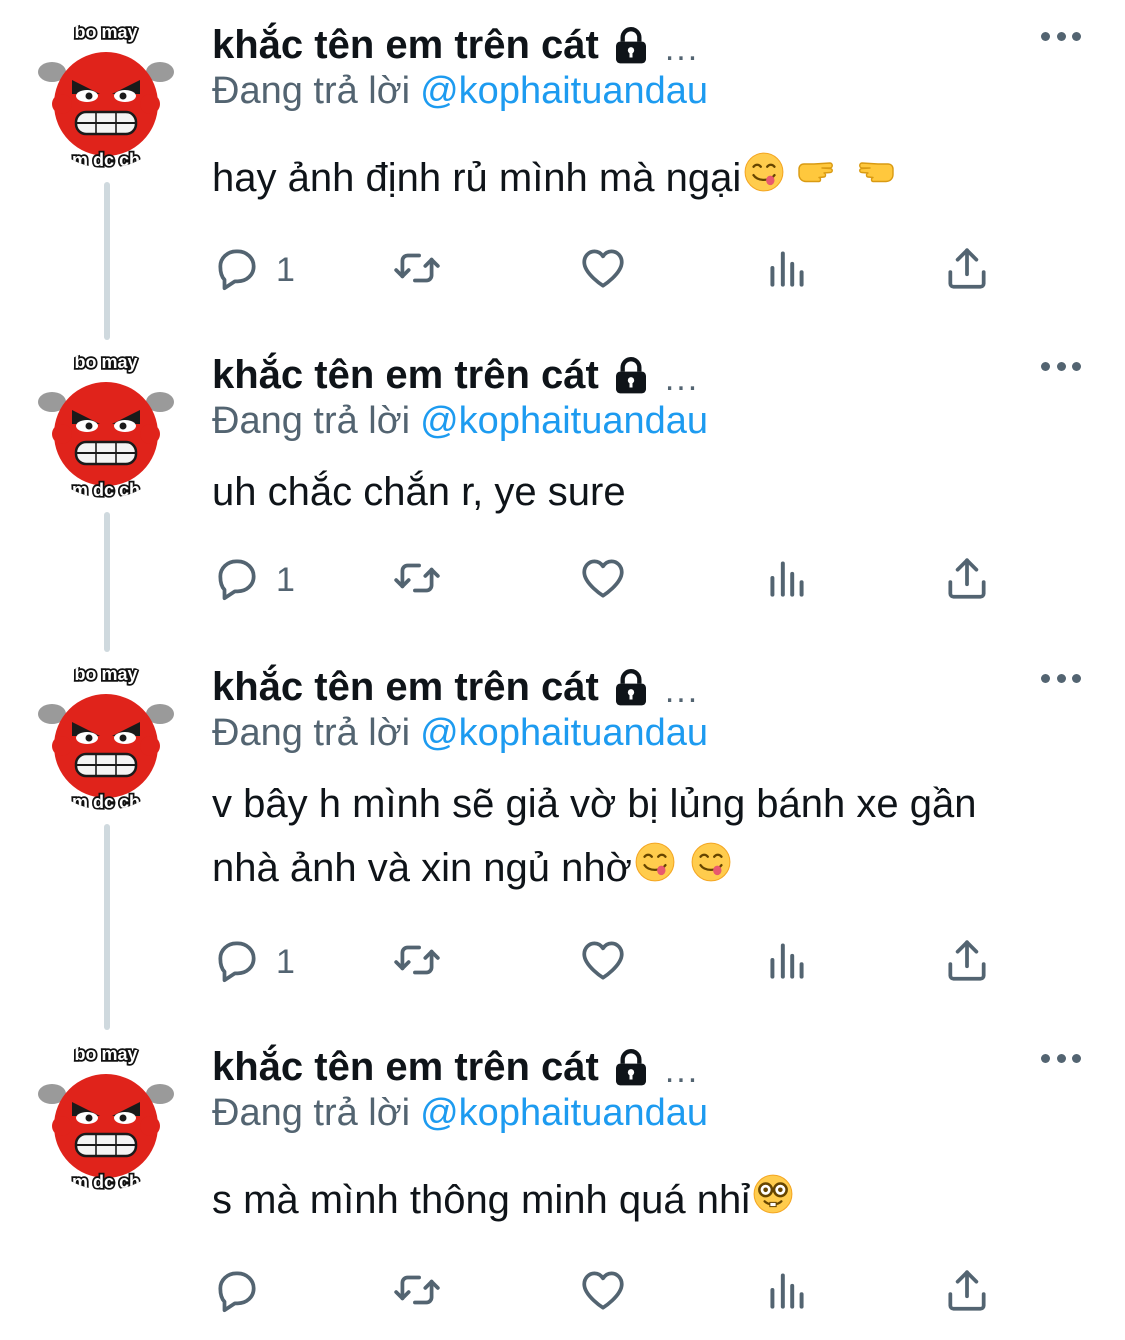 This screenshot has height=1340, width=1125. I want to click on tweet-text: uh chắc chắn r, ye sure, so click(419, 492).